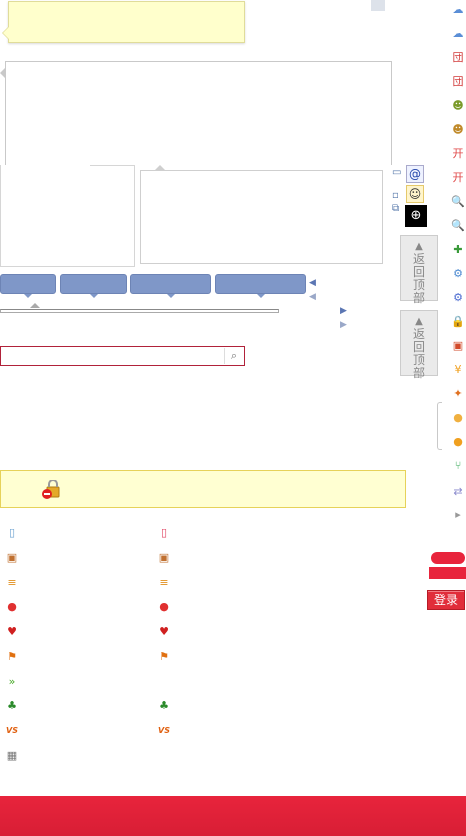  I want to click on gear-2-icon: ⚙, so click(458, 298).